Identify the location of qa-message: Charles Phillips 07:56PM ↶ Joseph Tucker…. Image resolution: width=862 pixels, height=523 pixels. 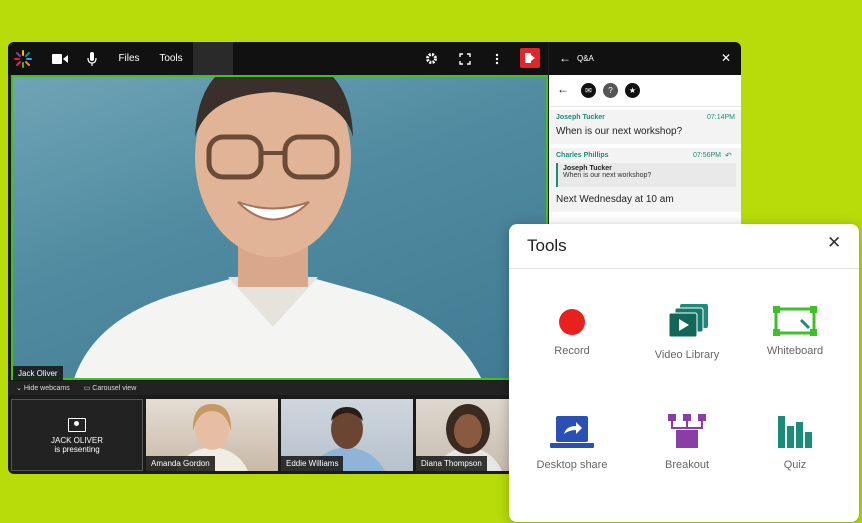
(645, 180).